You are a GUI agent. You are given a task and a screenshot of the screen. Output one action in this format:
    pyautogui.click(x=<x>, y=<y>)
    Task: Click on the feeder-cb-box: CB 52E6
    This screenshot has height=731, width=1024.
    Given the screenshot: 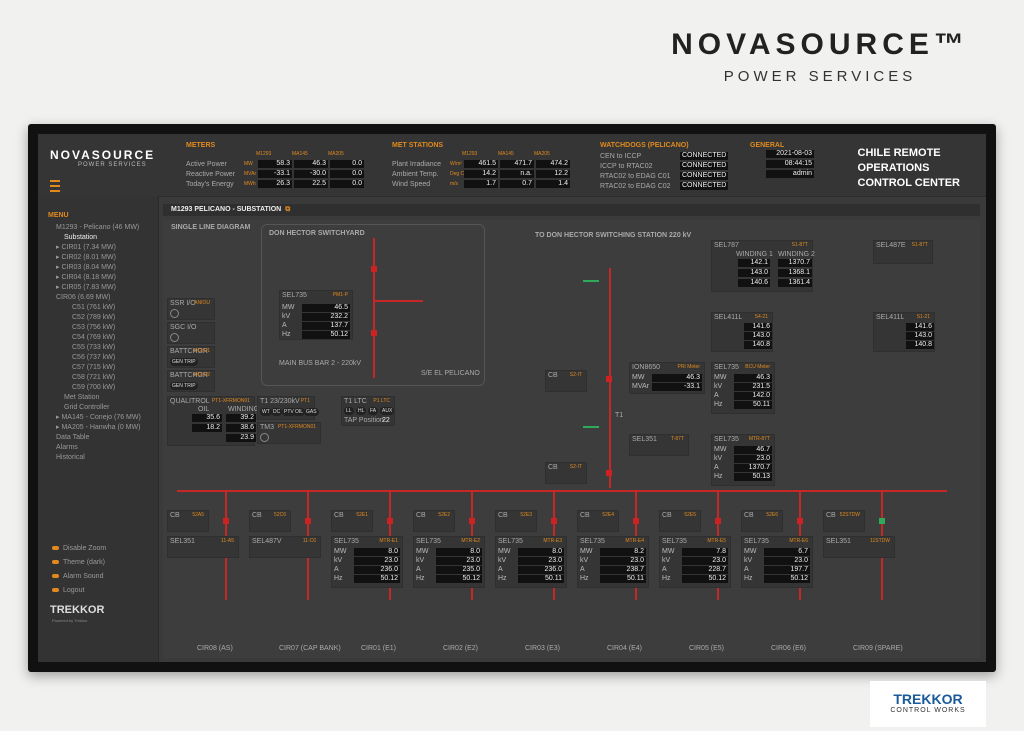 What is the action you would take?
    pyautogui.click(x=762, y=521)
    